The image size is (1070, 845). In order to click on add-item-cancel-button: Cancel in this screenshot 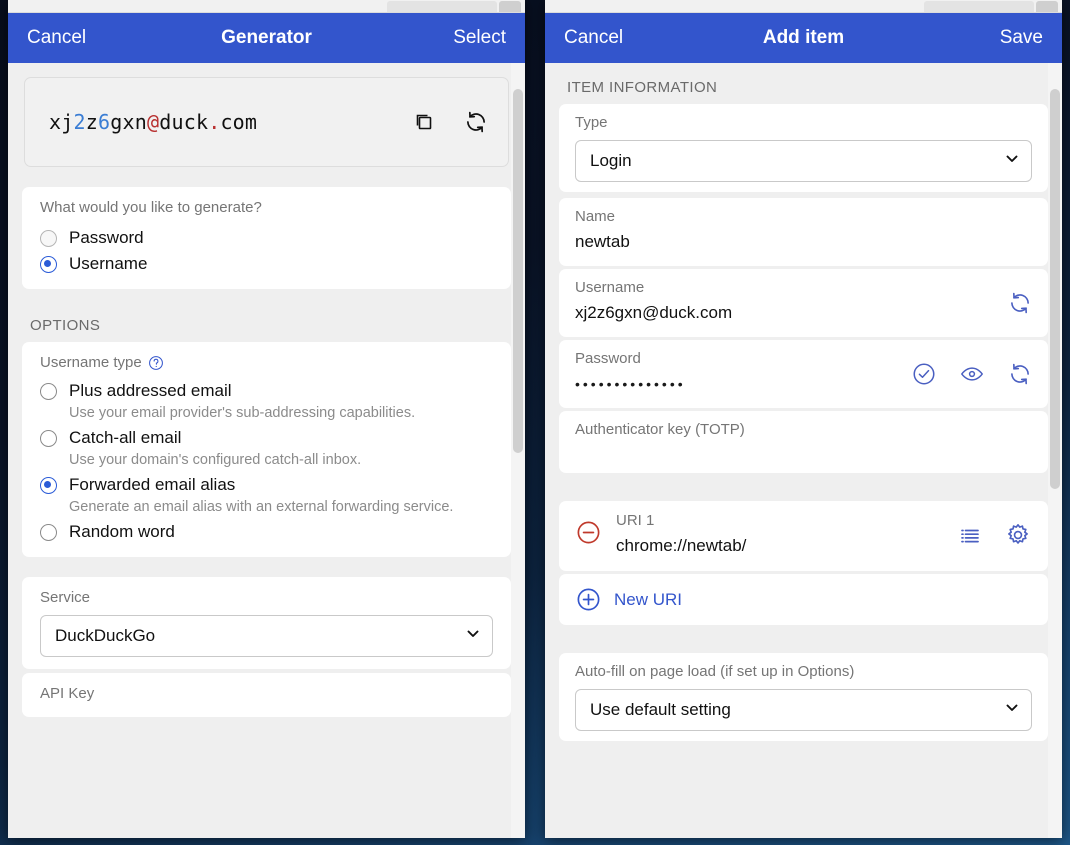, I will do `click(593, 38)`.